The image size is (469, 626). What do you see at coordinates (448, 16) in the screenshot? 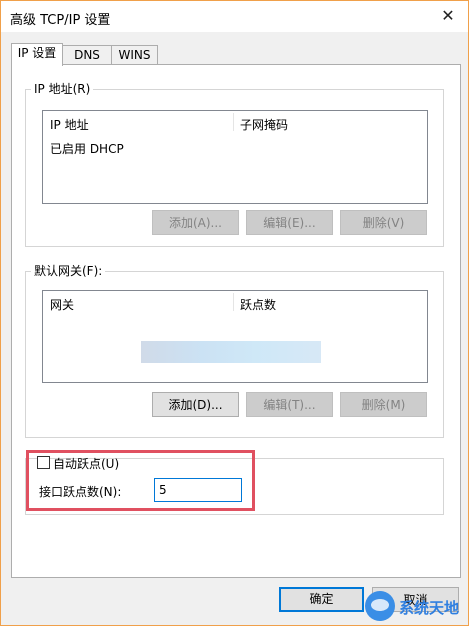
I see `close-icon: ✕` at bounding box center [448, 16].